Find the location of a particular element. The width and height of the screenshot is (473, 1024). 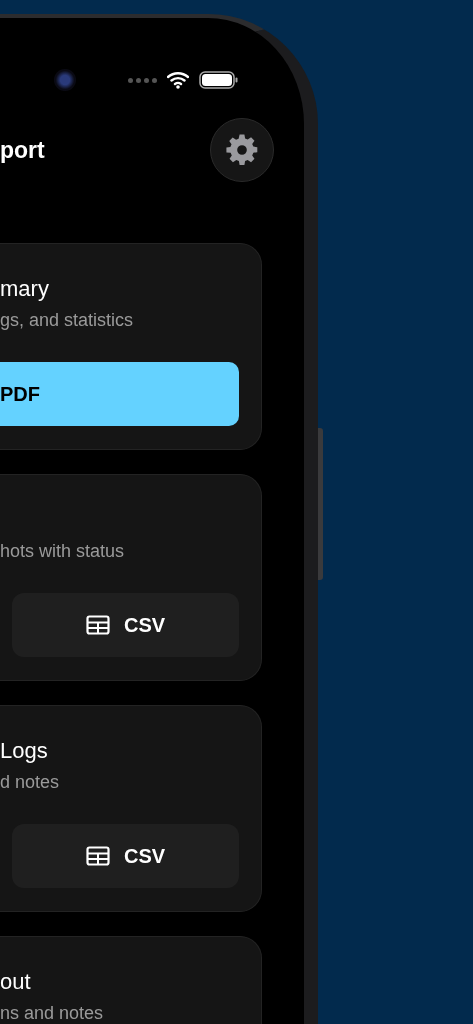

battery-icon is located at coordinates (219, 80).